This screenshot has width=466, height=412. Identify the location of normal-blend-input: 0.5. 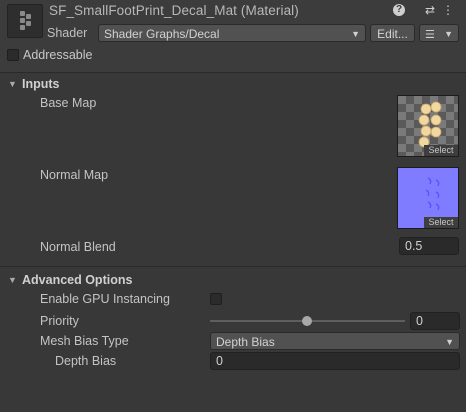
(429, 246).